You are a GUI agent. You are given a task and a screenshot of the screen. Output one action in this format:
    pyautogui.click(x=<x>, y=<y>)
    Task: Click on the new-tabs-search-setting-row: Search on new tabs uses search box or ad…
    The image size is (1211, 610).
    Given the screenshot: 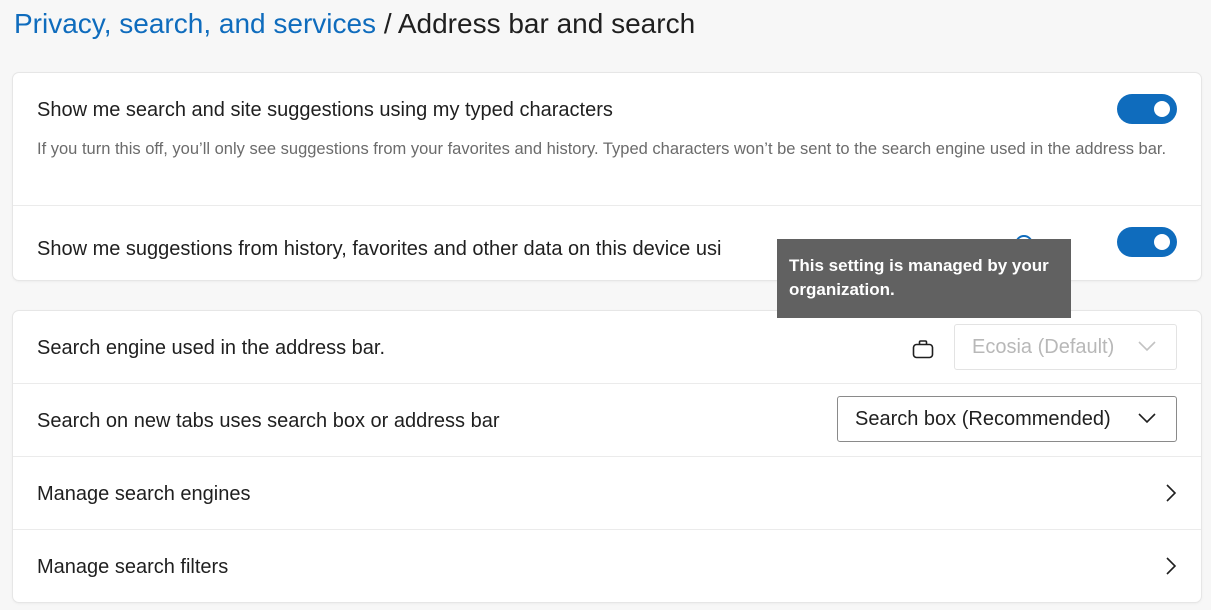 What is the action you would take?
    pyautogui.click(x=607, y=420)
    